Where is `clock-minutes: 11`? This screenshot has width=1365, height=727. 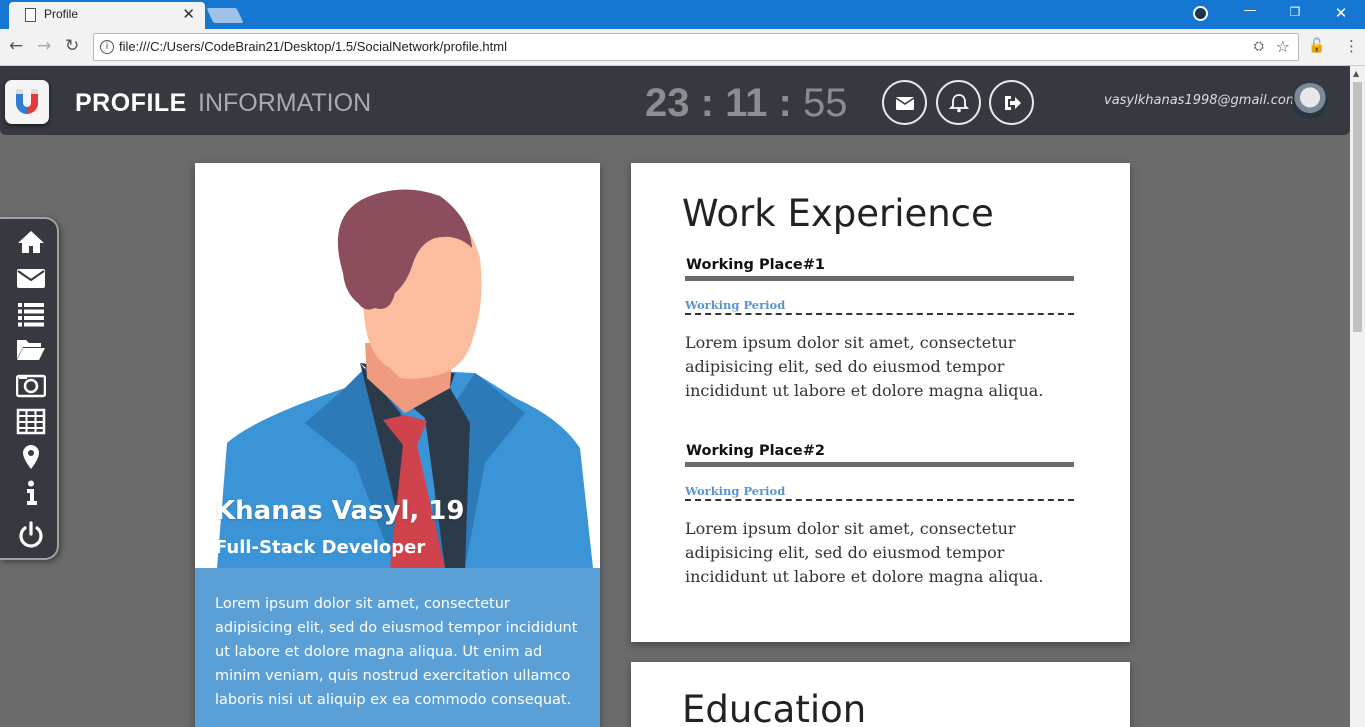
clock-minutes: 11 is located at coordinates (746, 103).